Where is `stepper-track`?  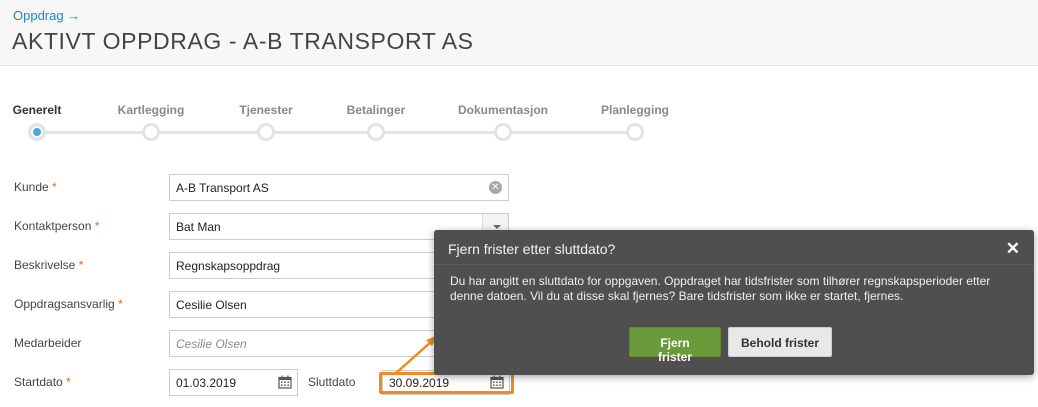
stepper-track is located at coordinates (336, 132).